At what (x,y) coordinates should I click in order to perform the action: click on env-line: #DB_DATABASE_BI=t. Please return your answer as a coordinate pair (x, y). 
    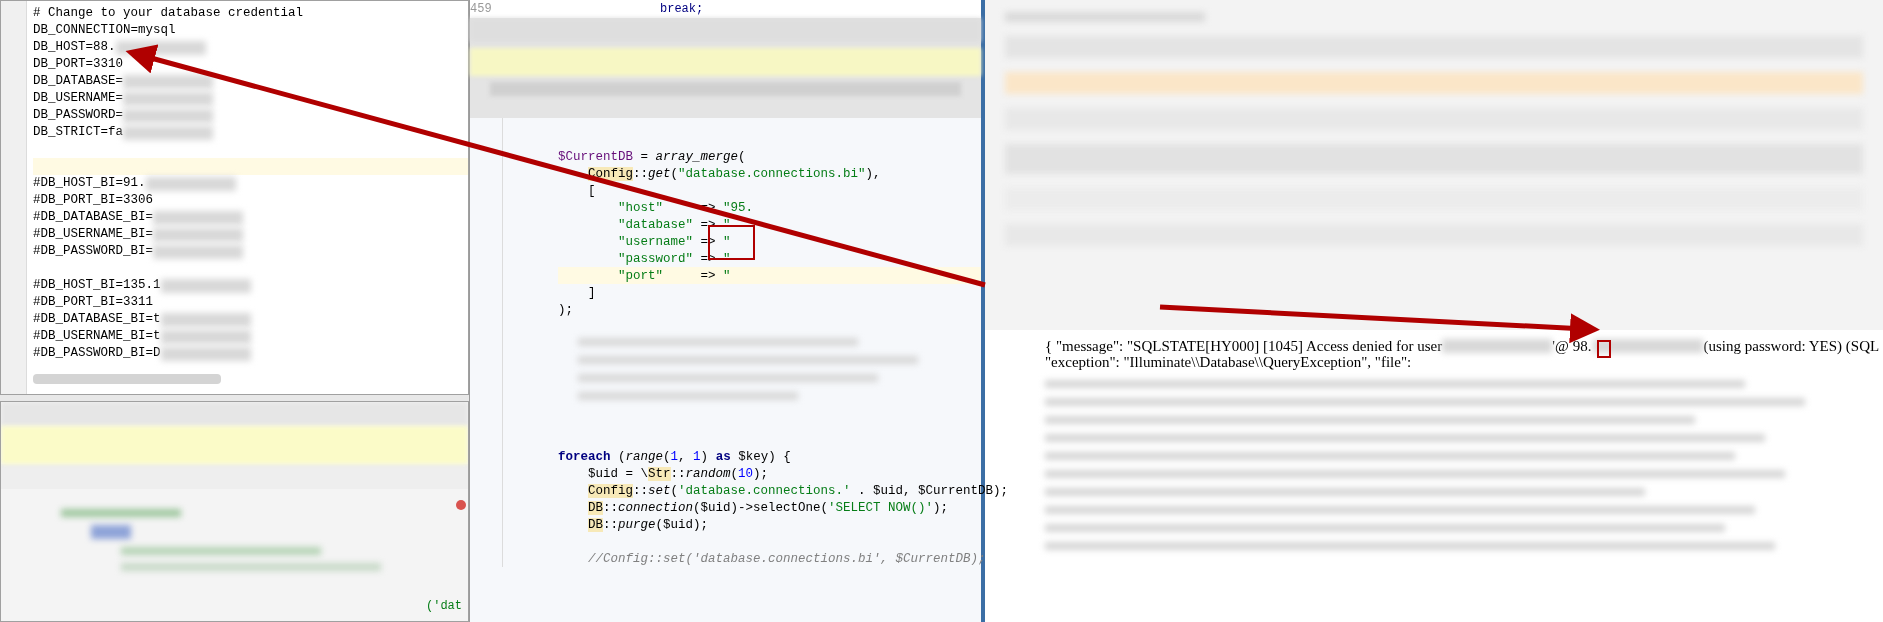
    Looking at the image, I should click on (97, 320).